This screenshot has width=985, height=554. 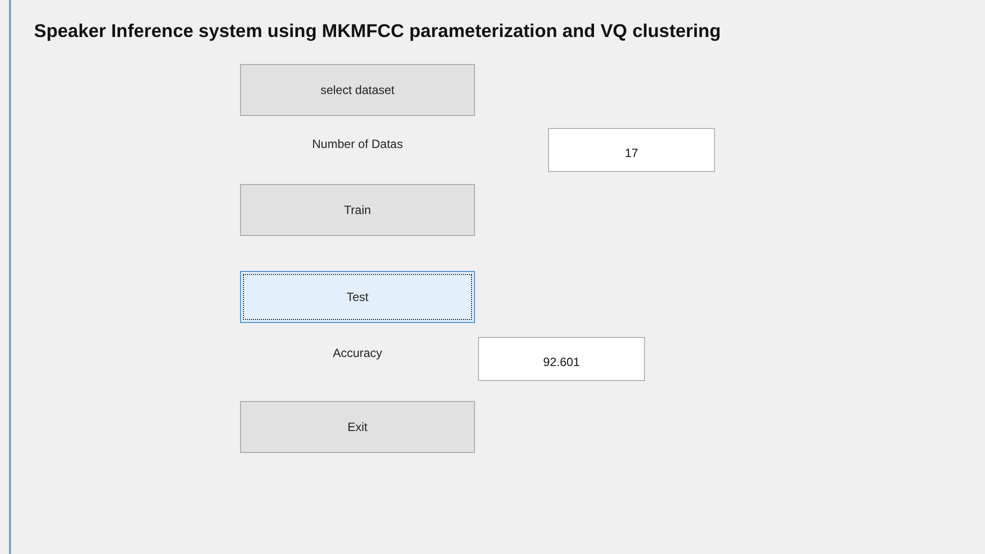 I want to click on value-field: 17, so click(x=631, y=150).